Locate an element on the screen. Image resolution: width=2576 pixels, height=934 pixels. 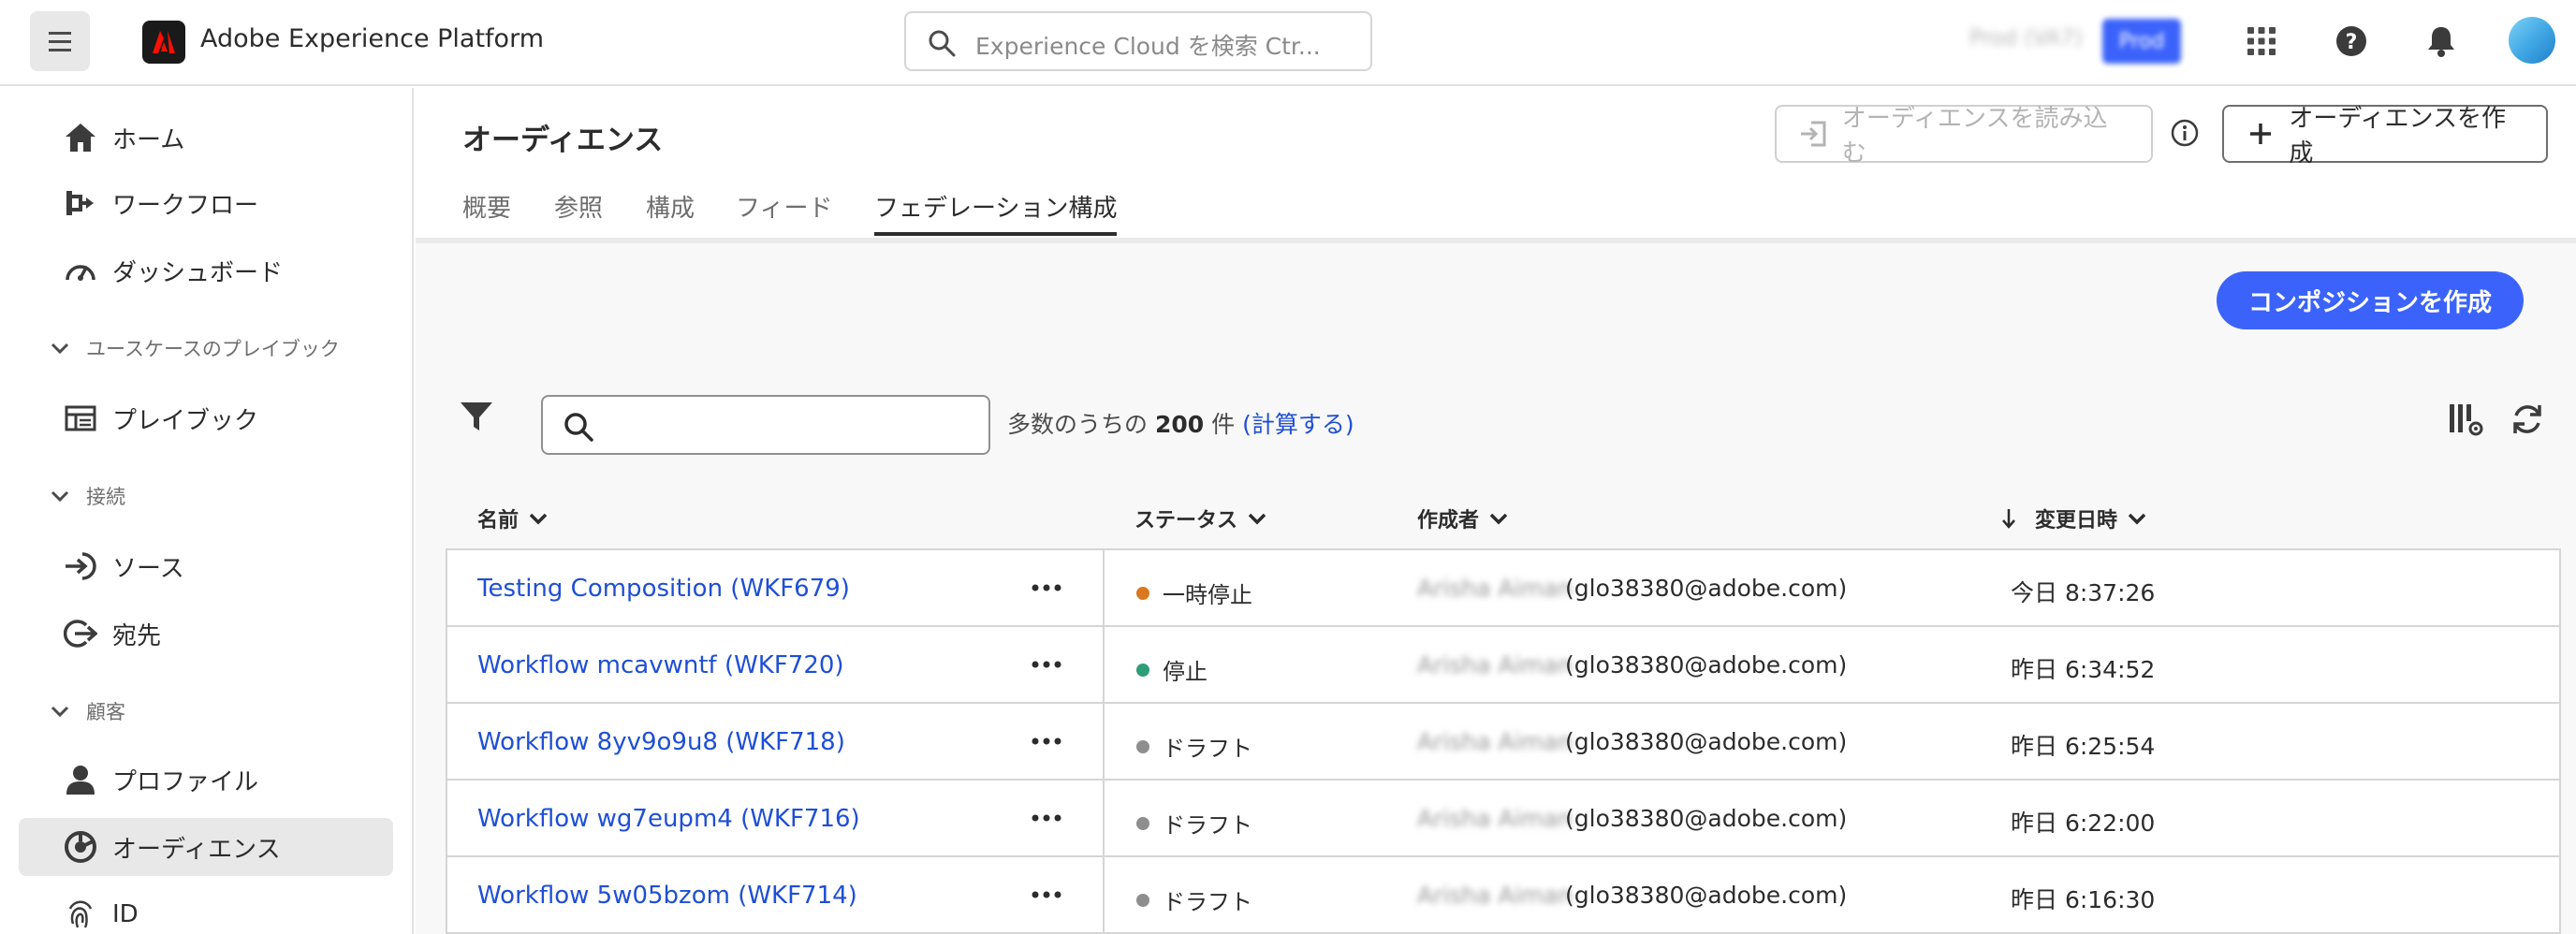
create-composition-button: コンポジションを作成 is located at coordinates (2370, 300).